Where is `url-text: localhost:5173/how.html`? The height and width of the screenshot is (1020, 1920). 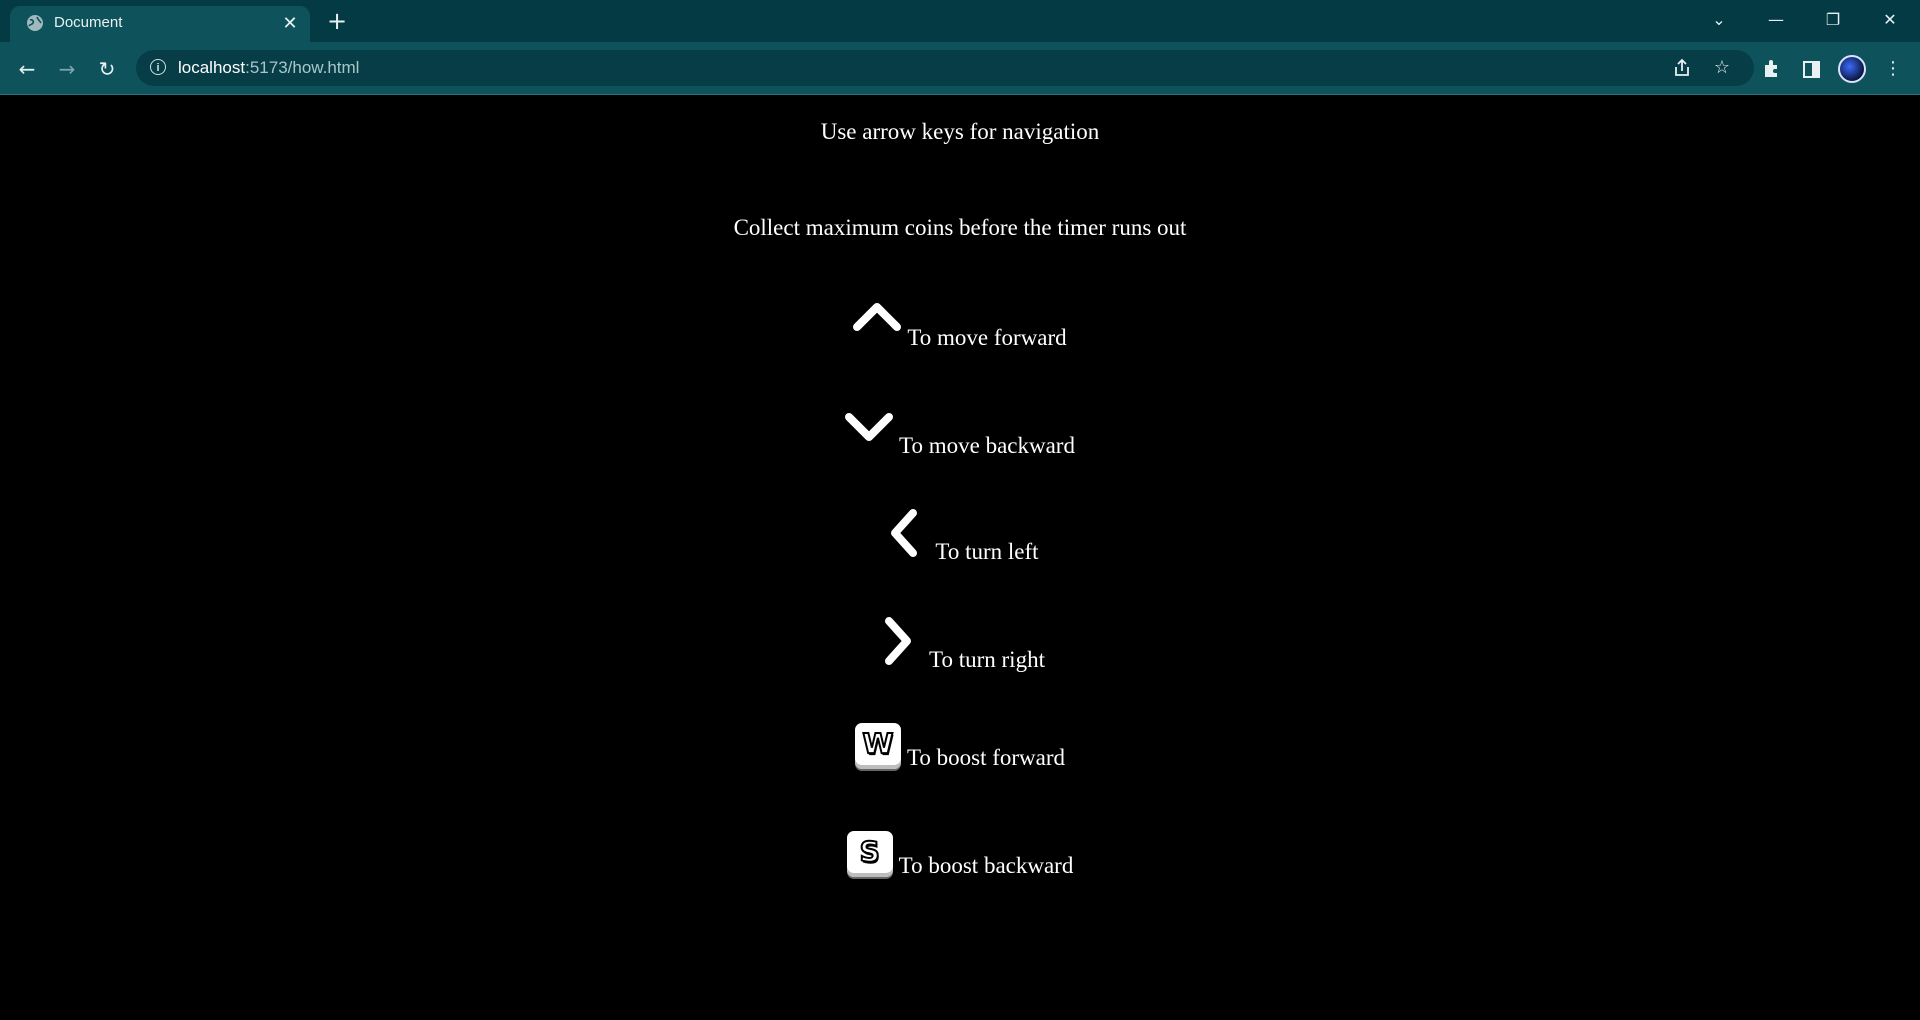
url-text: localhost:5173/how.html is located at coordinates (268, 68).